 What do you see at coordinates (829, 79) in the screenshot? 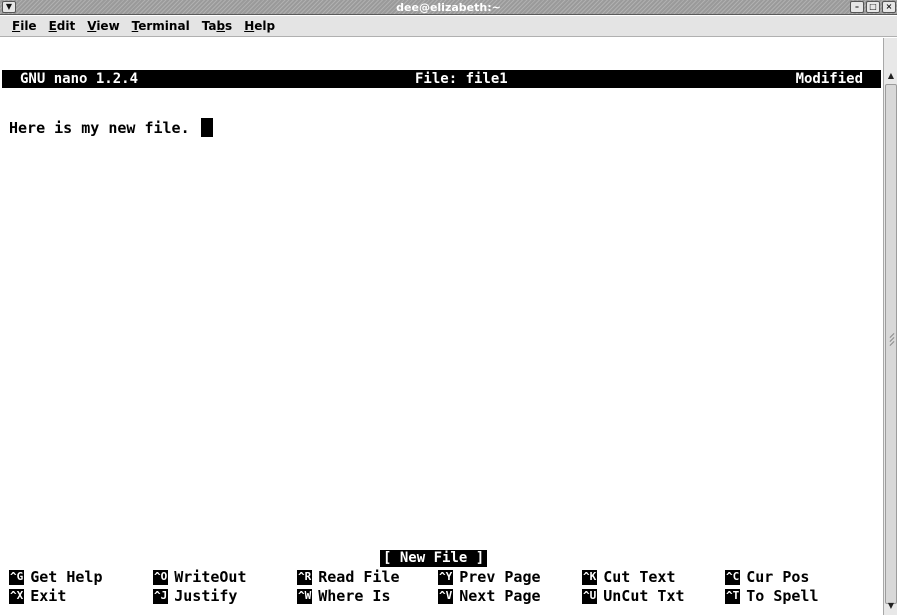
I see `nano-modified-status: Modified` at bounding box center [829, 79].